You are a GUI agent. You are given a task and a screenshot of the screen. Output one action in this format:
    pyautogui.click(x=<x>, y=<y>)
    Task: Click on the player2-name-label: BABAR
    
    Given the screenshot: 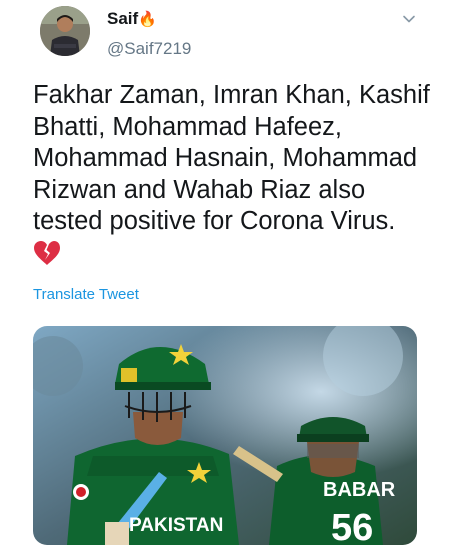 What is the action you would take?
    pyautogui.click(x=359, y=490)
    